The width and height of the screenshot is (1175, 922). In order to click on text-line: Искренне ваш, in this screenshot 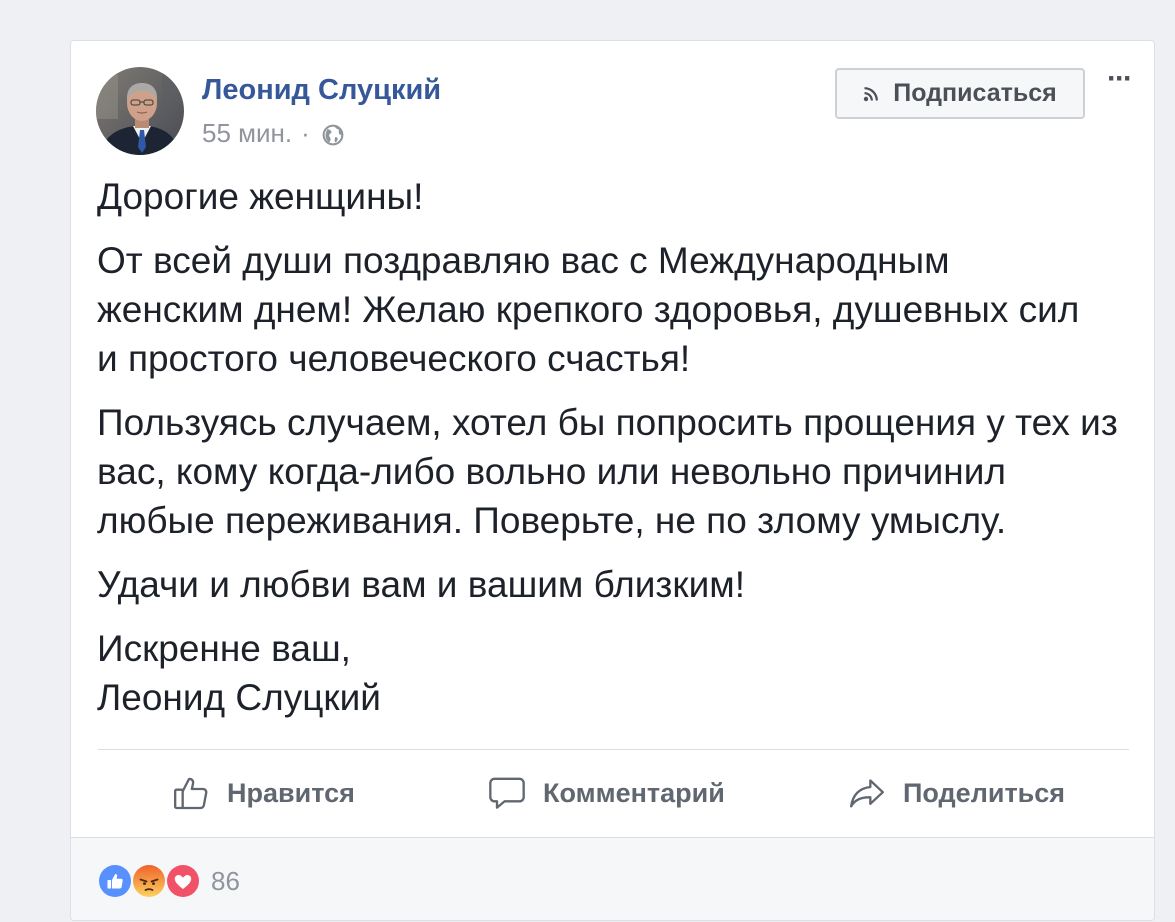, I will do `click(224, 648)`.